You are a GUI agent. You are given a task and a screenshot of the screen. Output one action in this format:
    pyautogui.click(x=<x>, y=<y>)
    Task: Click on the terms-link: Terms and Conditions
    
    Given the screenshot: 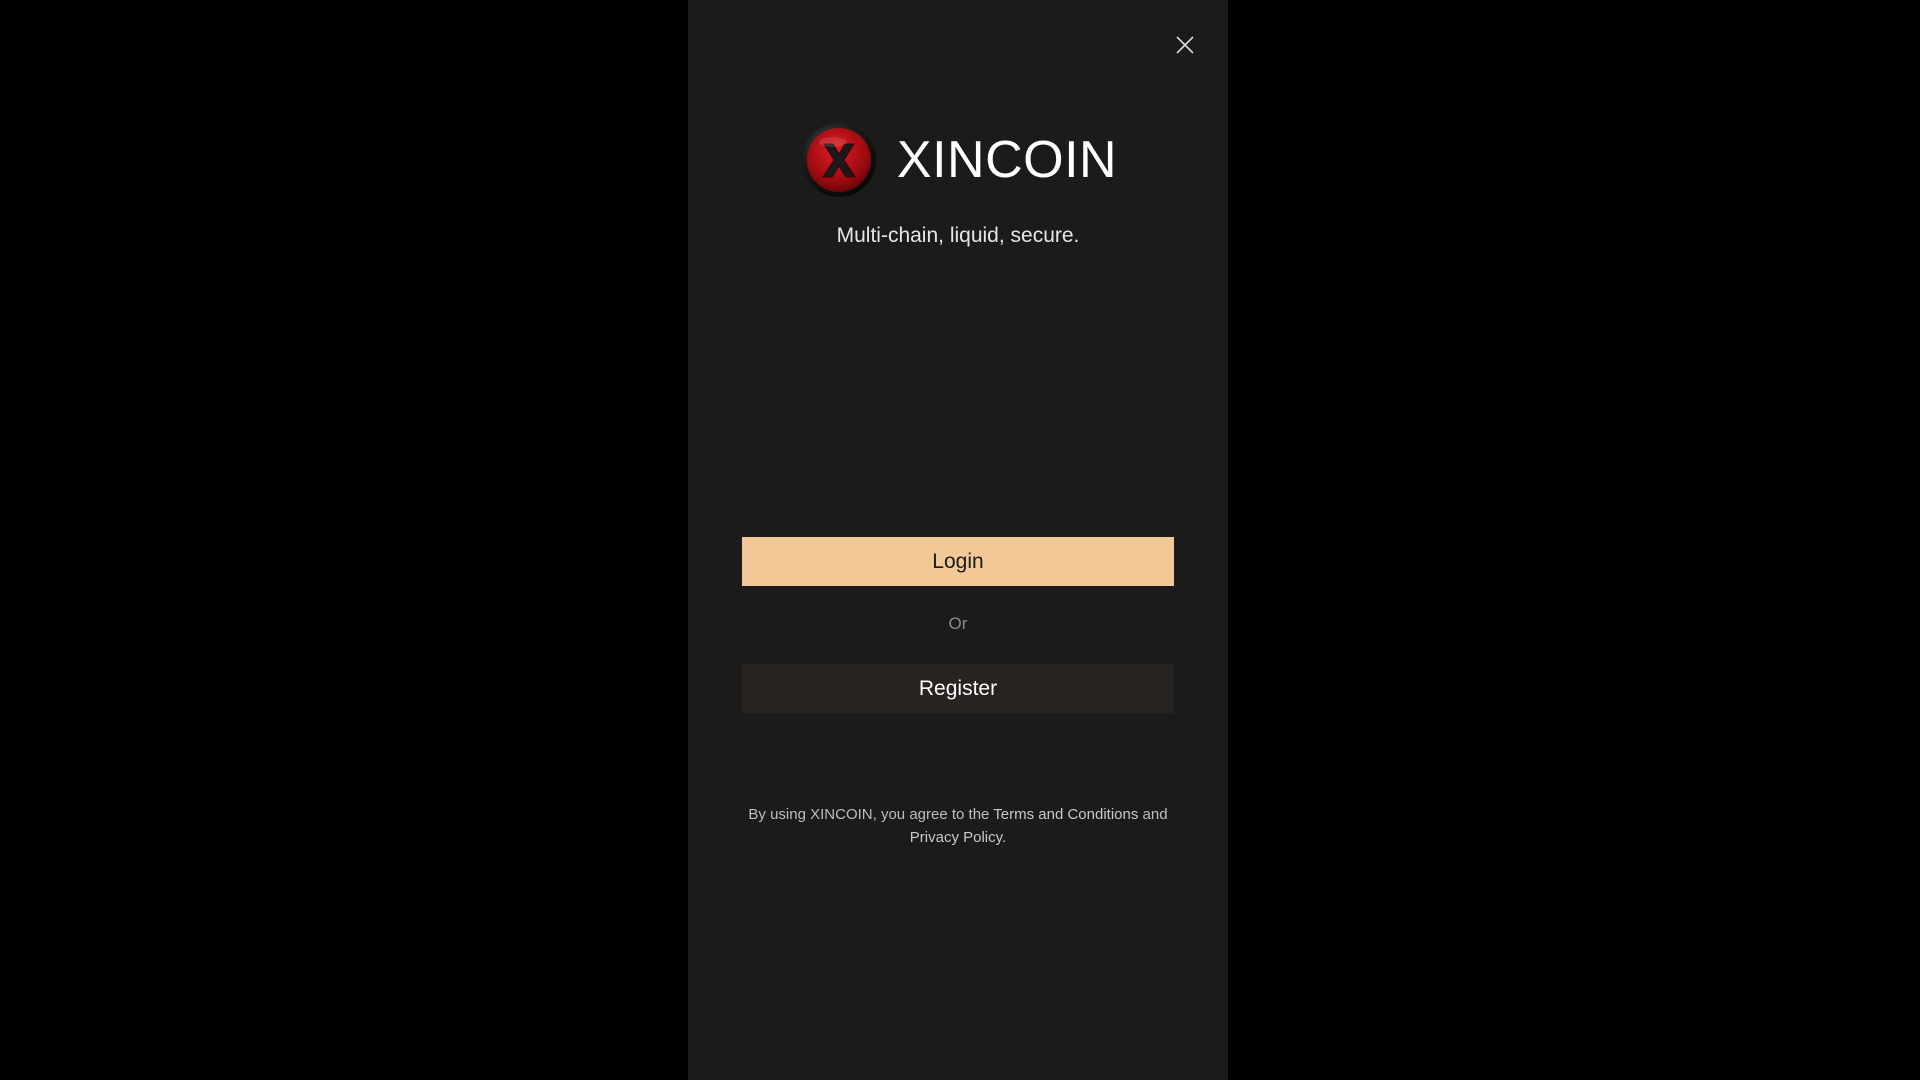 What is the action you would take?
    pyautogui.click(x=1065, y=814)
    